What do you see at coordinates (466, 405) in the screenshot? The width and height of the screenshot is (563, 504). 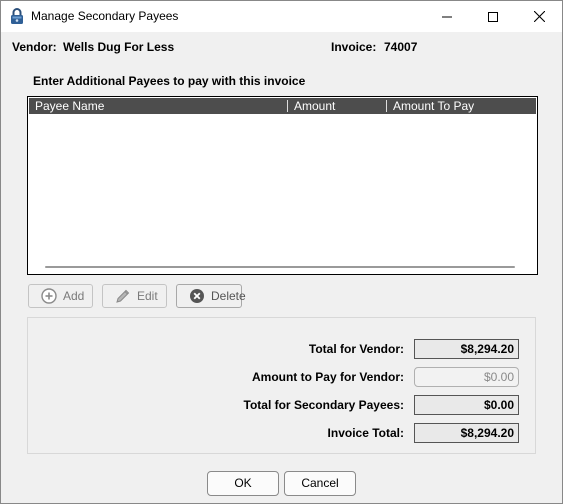 I see `total-secondary-payees-value: $0.00` at bounding box center [466, 405].